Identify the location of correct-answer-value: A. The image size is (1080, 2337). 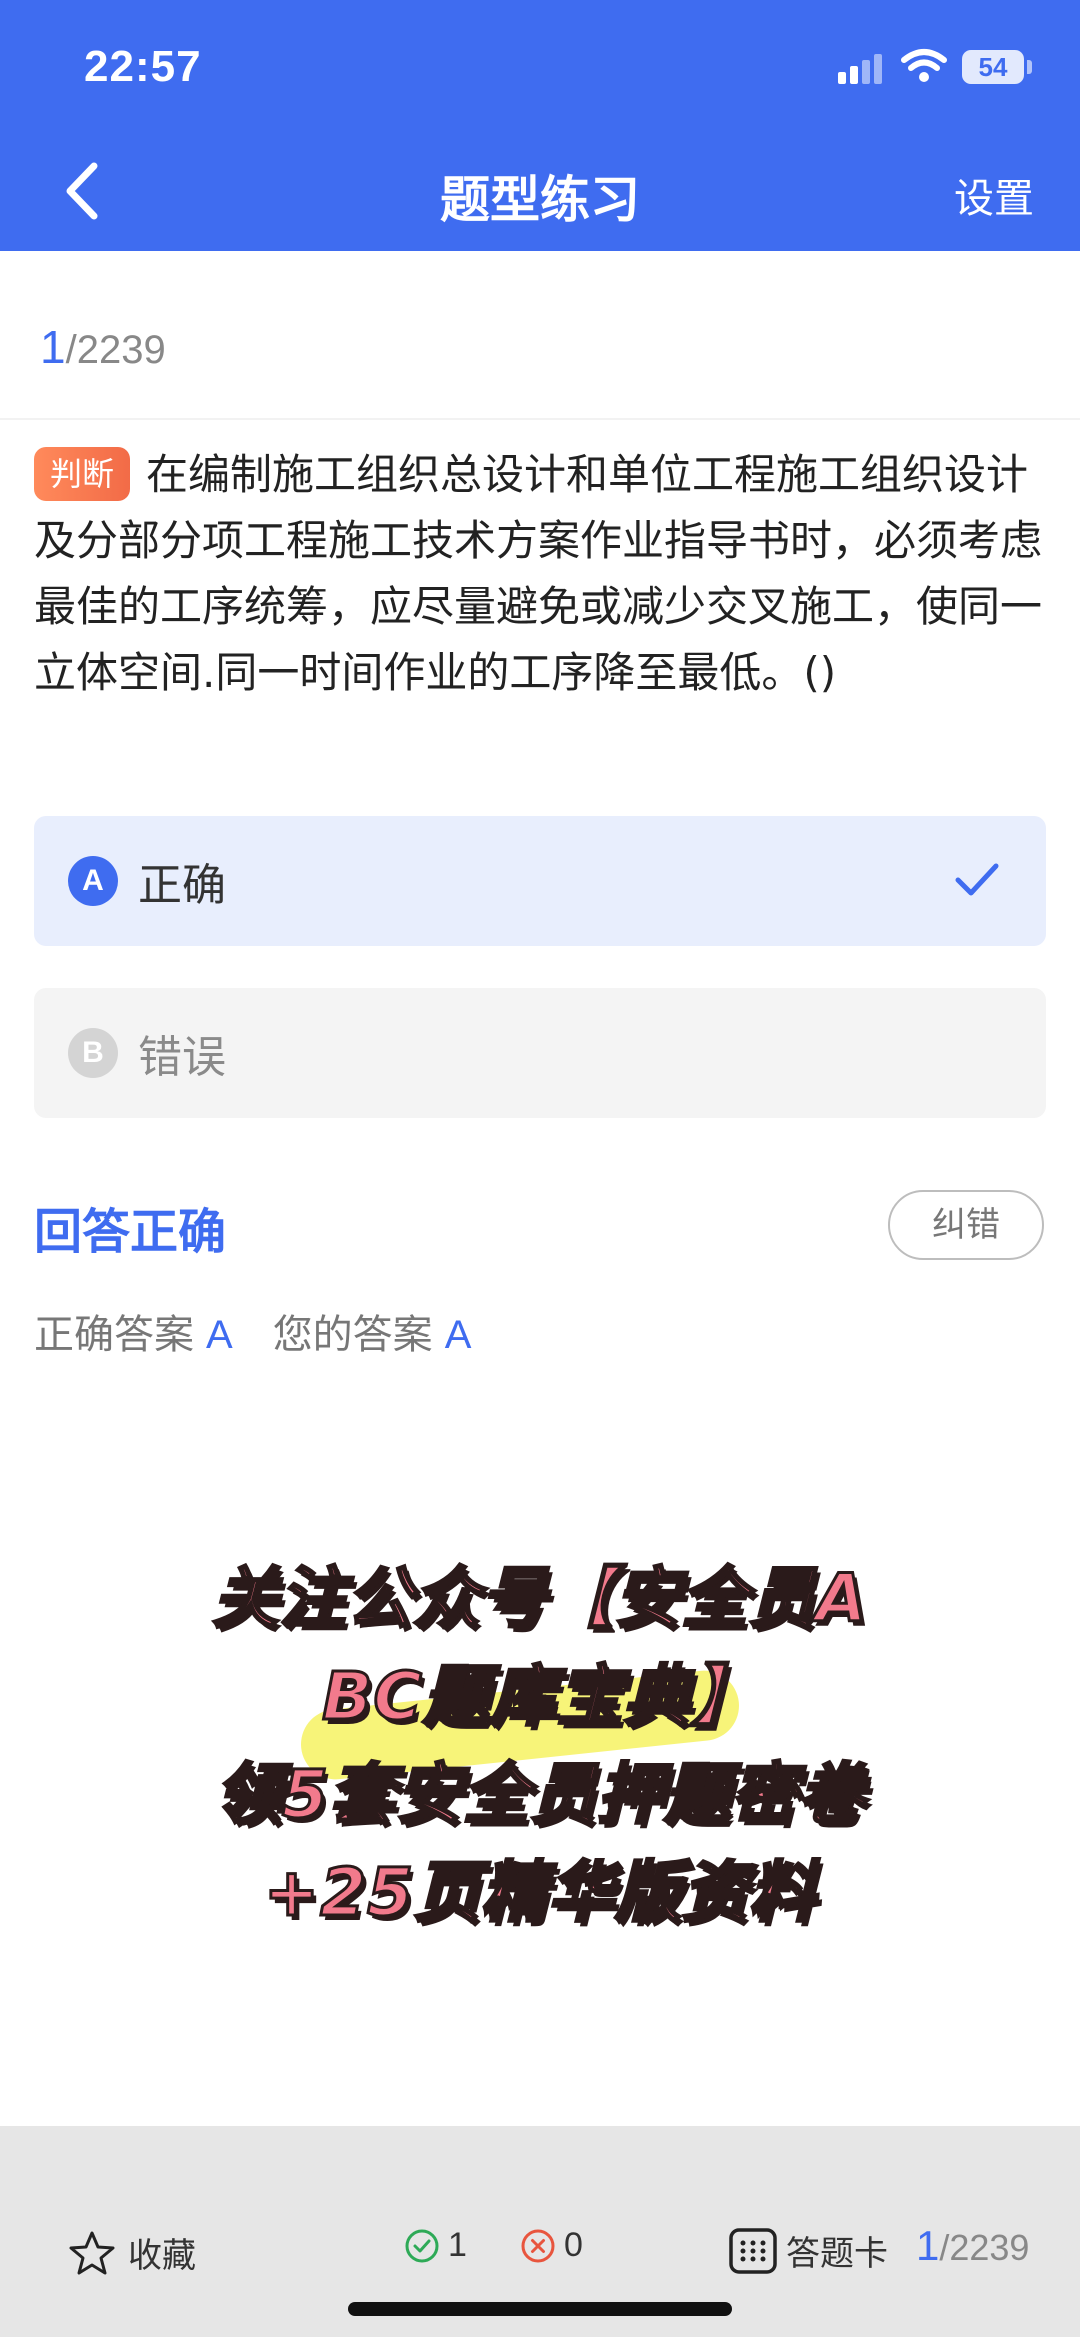
(219, 1335).